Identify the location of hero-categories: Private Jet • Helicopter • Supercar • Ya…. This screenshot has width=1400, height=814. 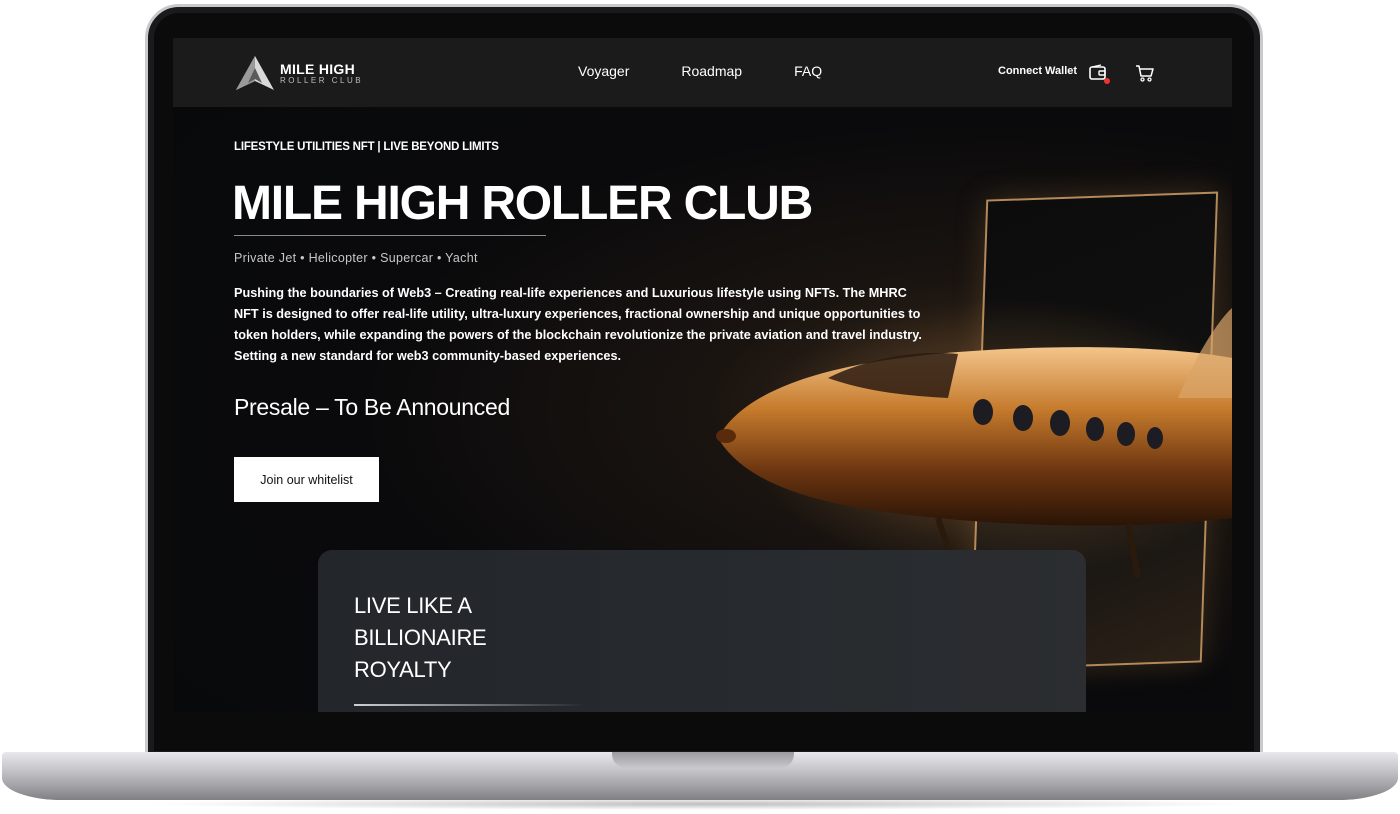
(356, 258).